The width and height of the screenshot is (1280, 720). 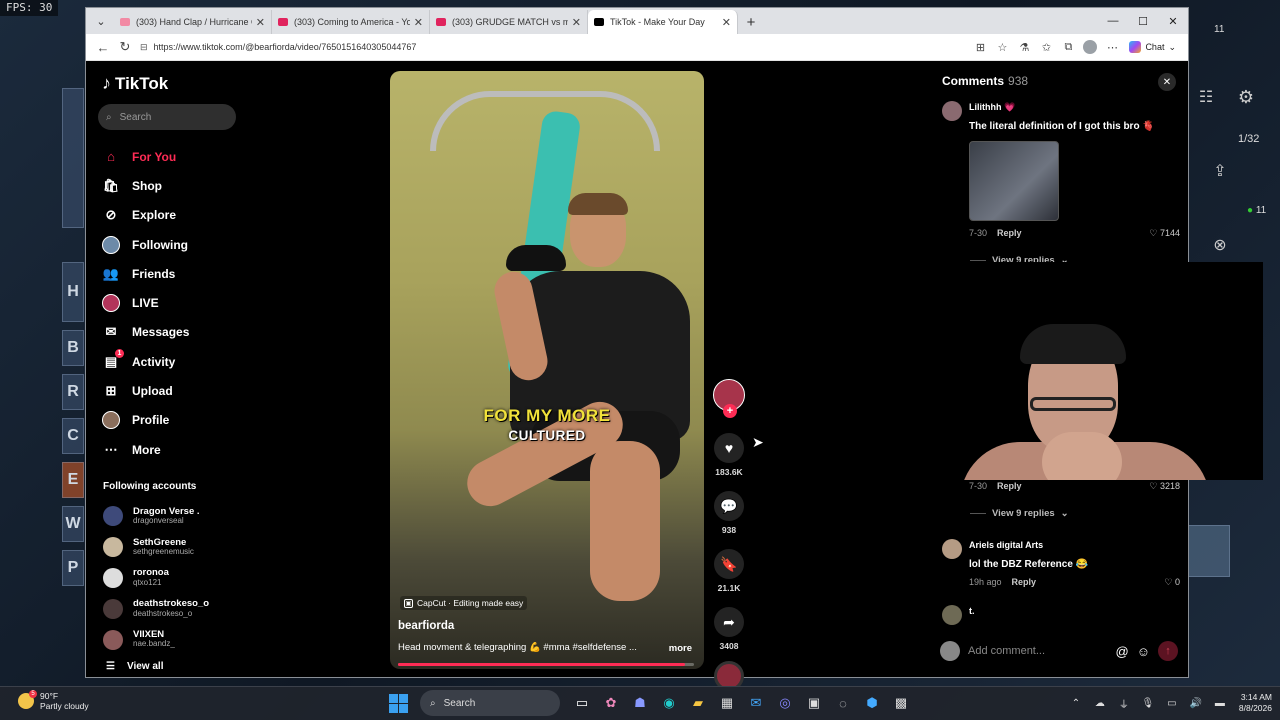 I want to click on tab-tiktok: TikTok - Make Your Day ✕, so click(x=663, y=22).